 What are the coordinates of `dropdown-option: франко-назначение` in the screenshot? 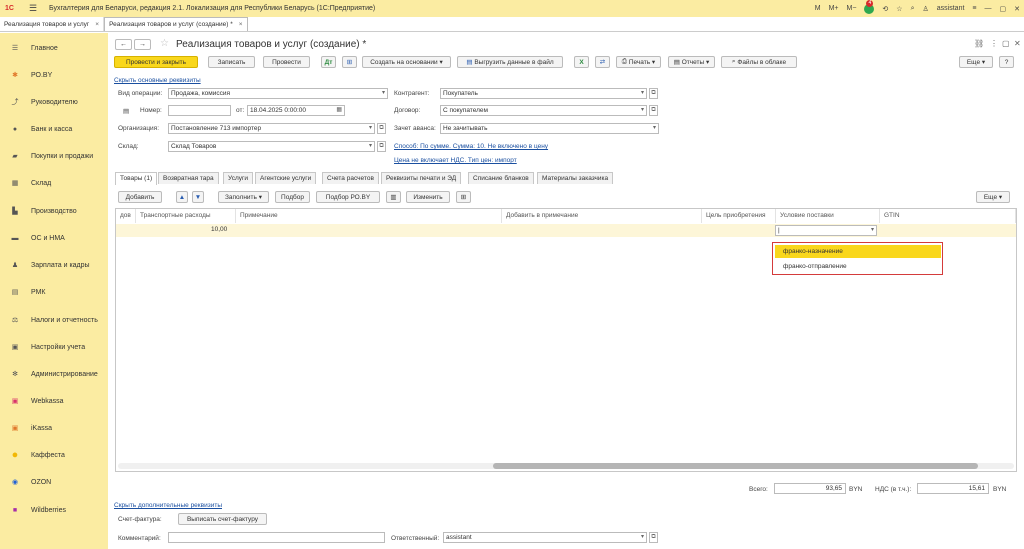 It's located at (858, 251).